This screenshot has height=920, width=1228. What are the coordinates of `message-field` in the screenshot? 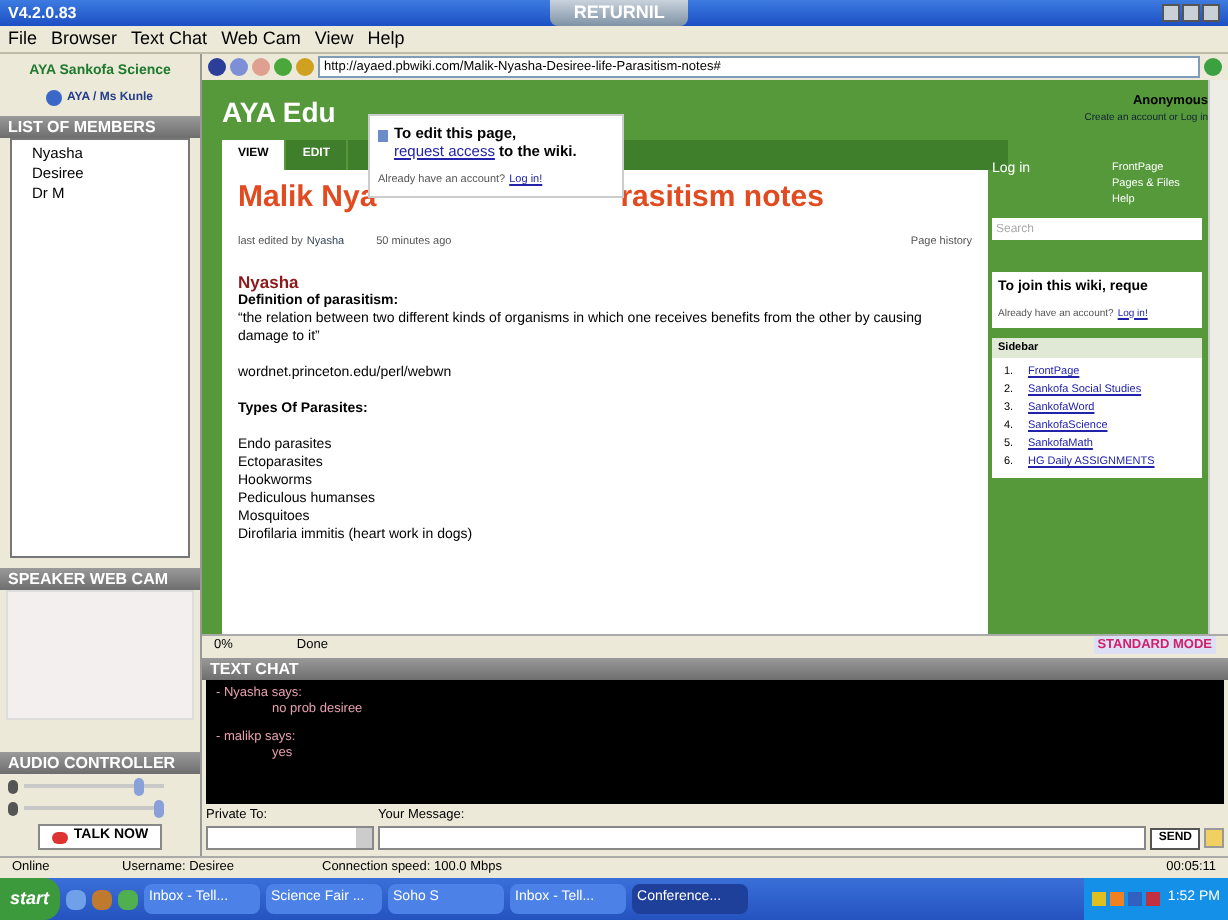 It's located at (762, 838).